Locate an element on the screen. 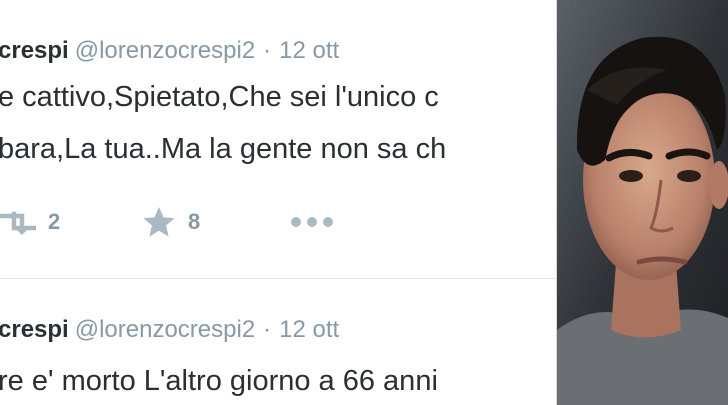 This screenshot has width=728, height=405. retweet-button: 2 is located at coordinates (30, 222).